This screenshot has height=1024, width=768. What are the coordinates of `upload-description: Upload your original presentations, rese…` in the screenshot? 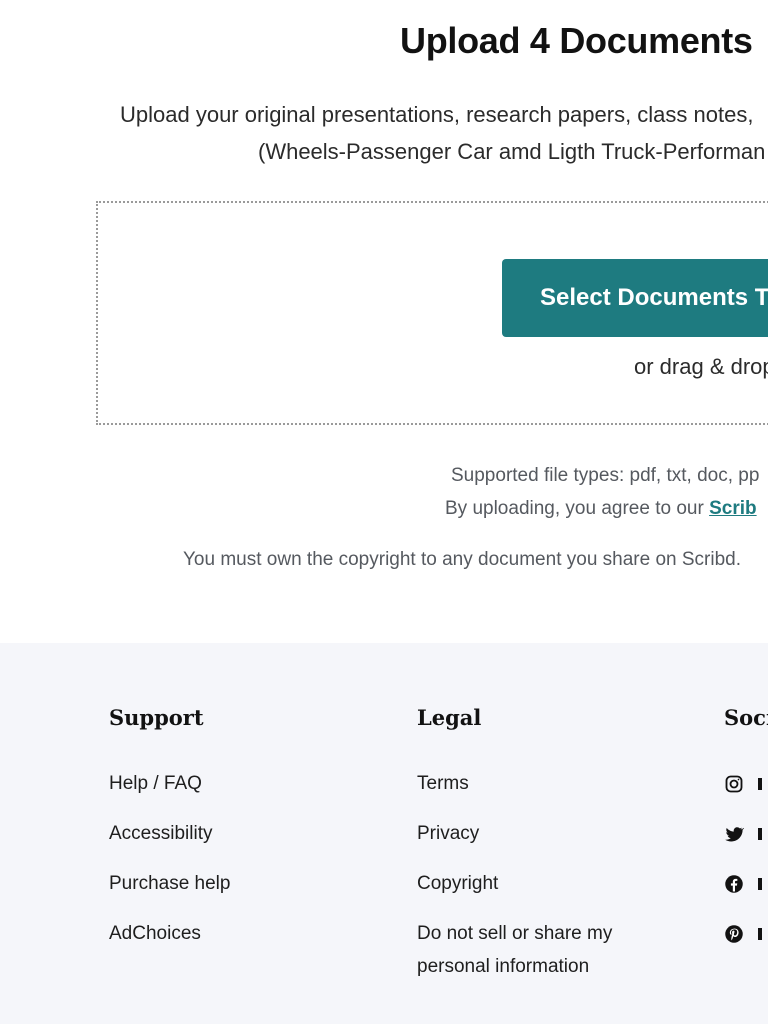 It's located at (442, 133).